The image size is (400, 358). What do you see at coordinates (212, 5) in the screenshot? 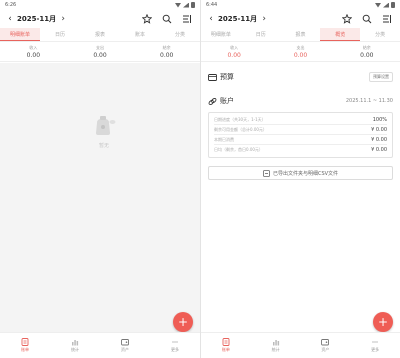
I see `status-time: 6:44` at bounding box center [212, 5].